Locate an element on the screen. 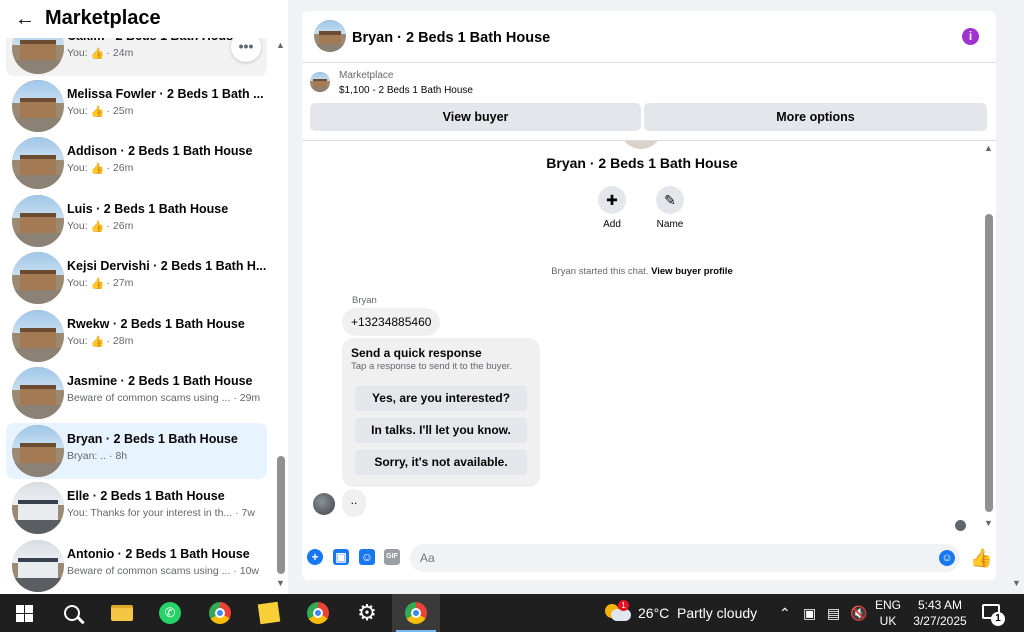 This screenshot has width=1024, height=632. file-explorer-button is located at coordinates (122, 613).